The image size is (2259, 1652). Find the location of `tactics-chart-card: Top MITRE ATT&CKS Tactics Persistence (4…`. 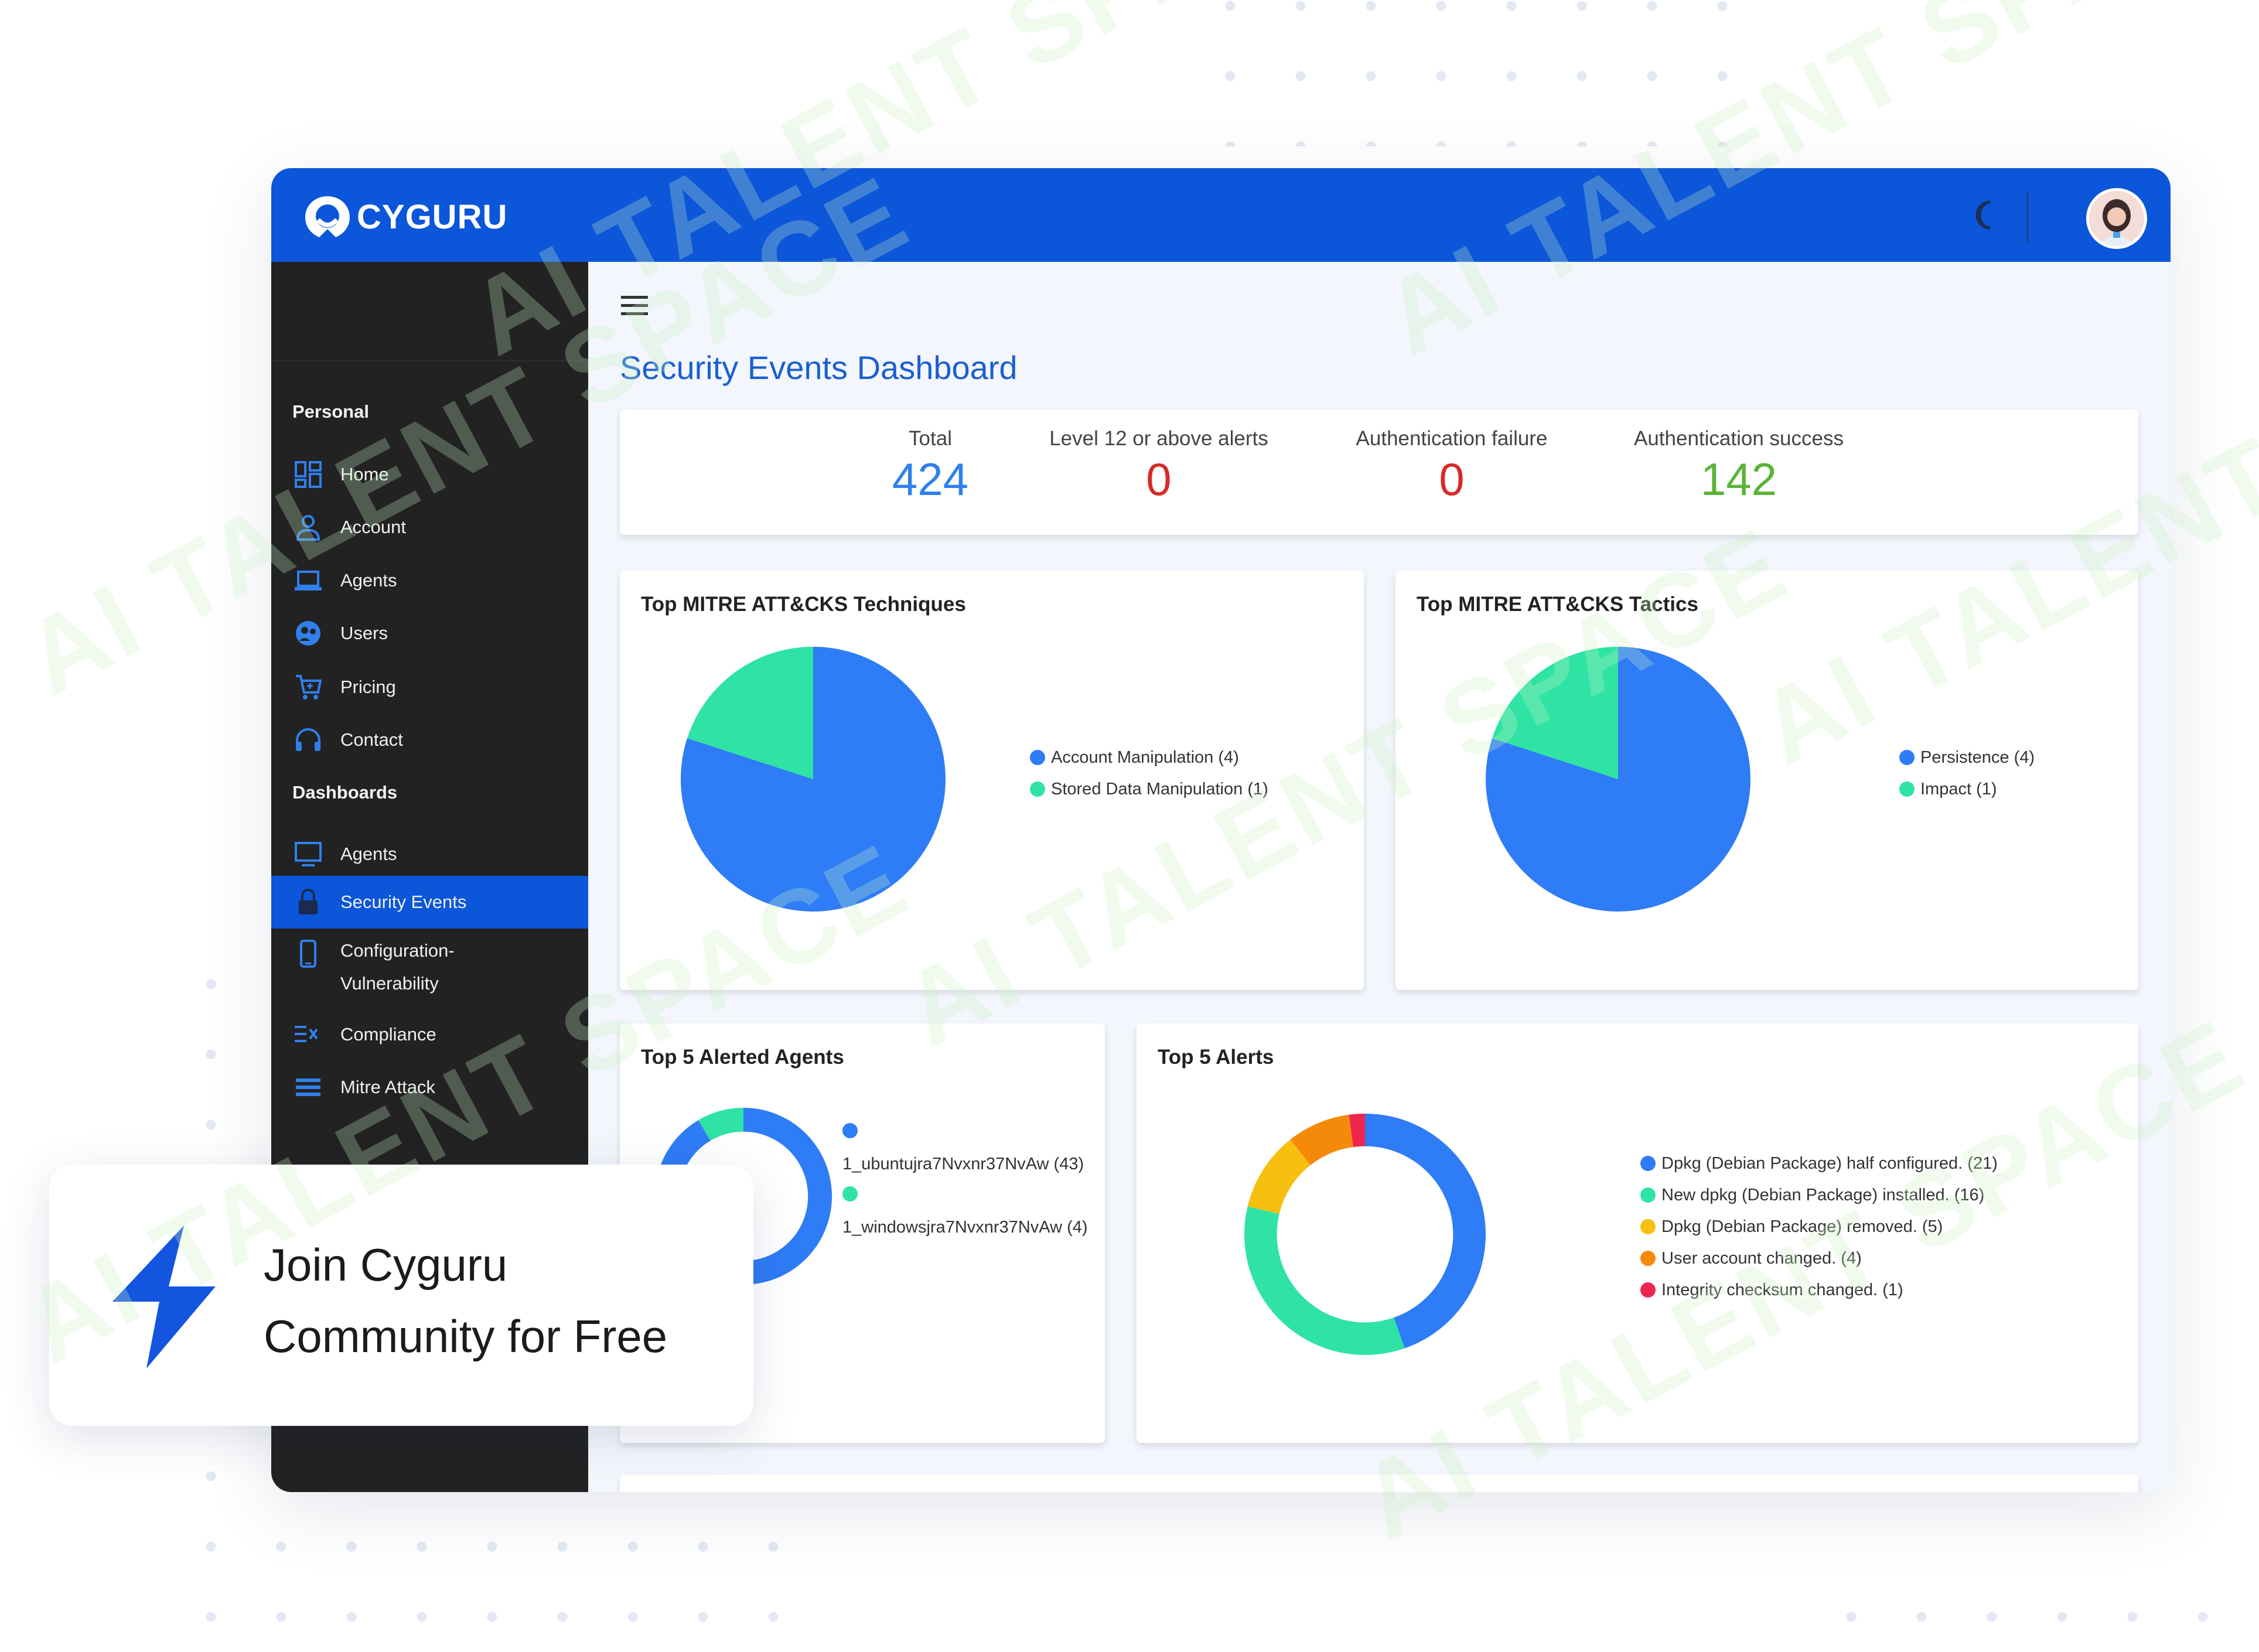

tactics-chart-card: Top MITRE ATT&CKS Tactics Persistence (4… is located at coordinates (1766, 780).